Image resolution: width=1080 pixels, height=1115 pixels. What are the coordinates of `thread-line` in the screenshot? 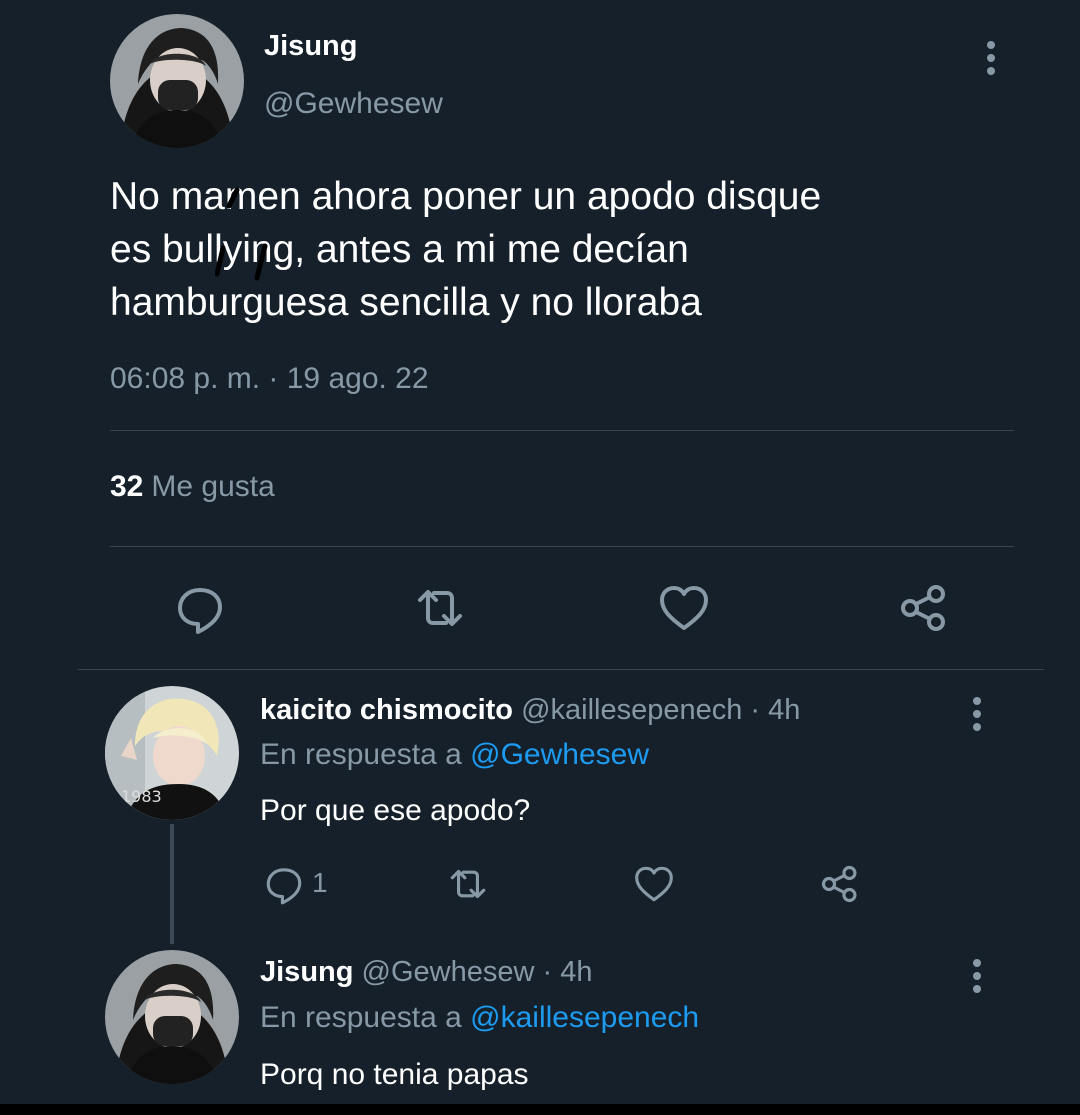 It's located at (172, 884).